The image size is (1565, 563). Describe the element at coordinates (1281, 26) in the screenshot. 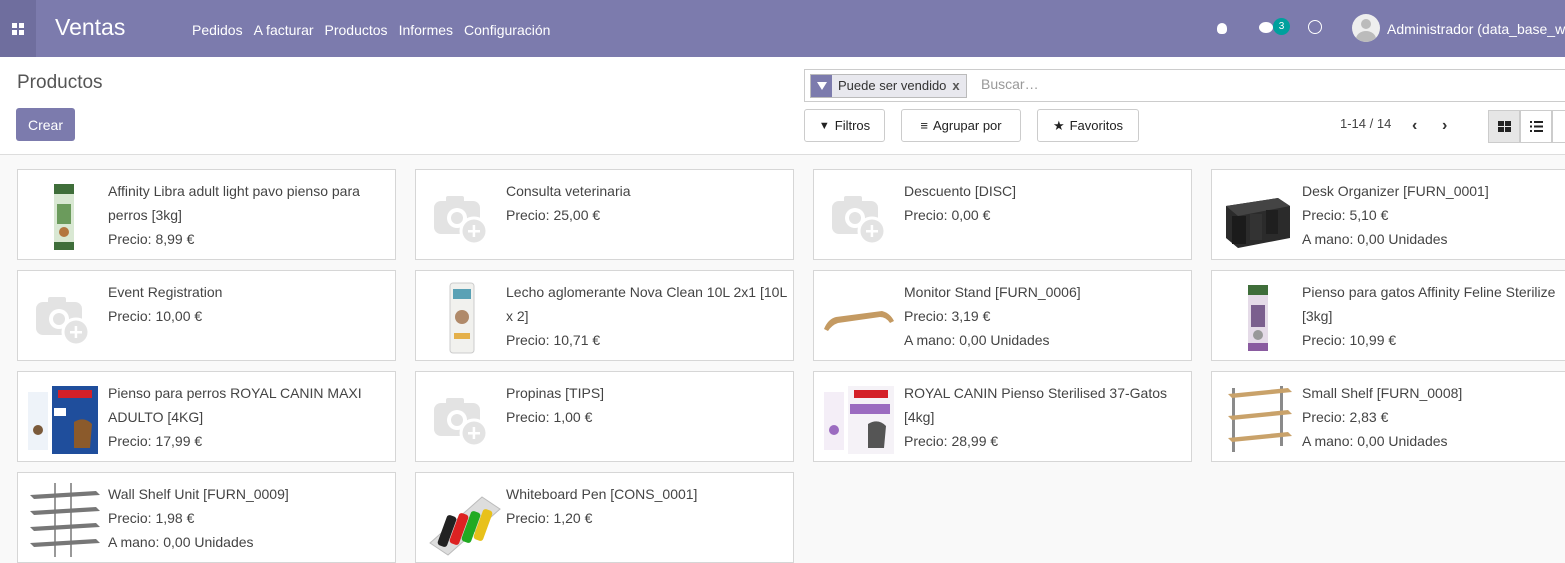

I see `chat-count-badge: 3` at that location.